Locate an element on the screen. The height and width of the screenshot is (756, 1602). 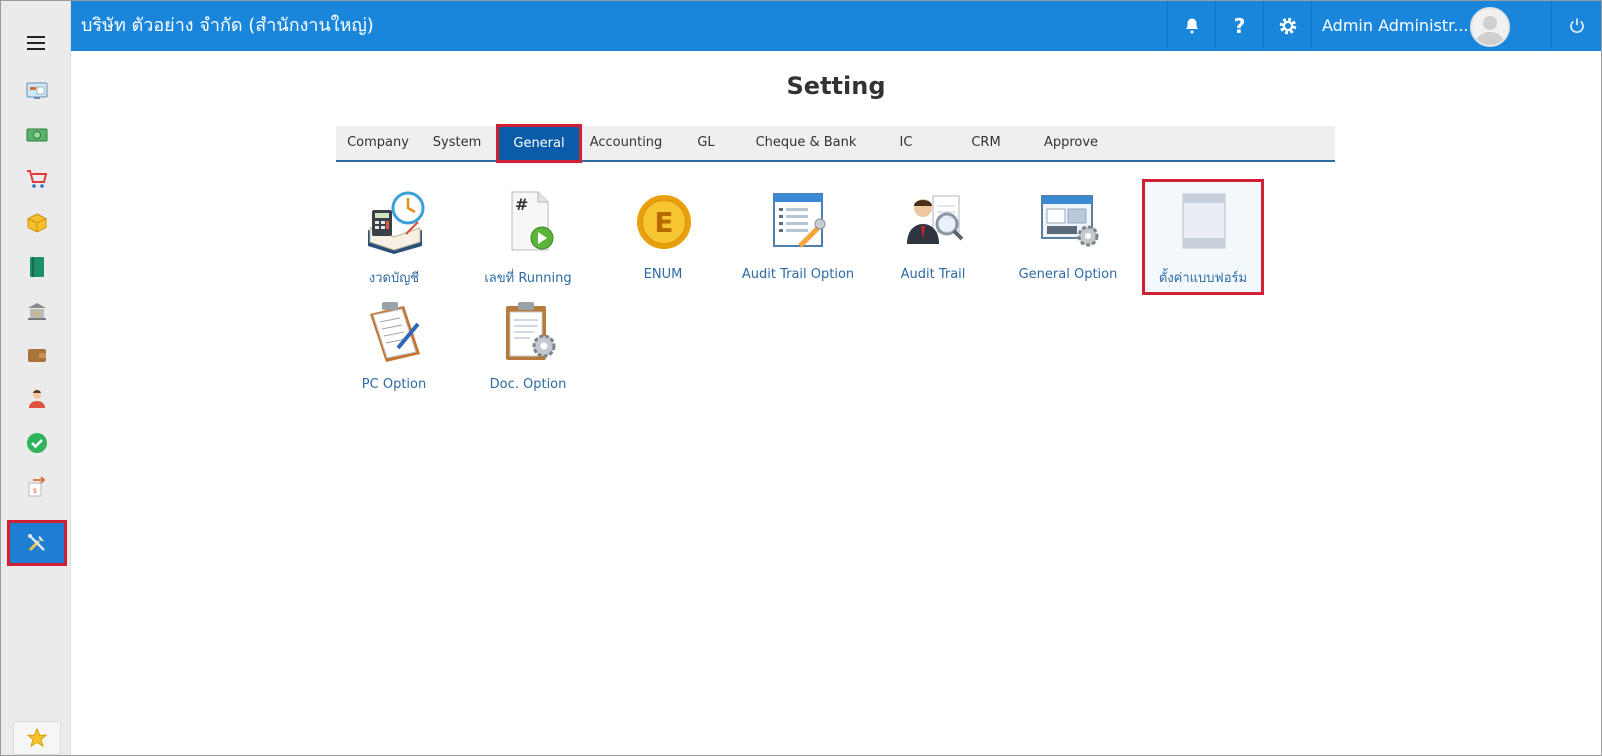
tile-enum: E ENUM is located at coordinates (663, 235).